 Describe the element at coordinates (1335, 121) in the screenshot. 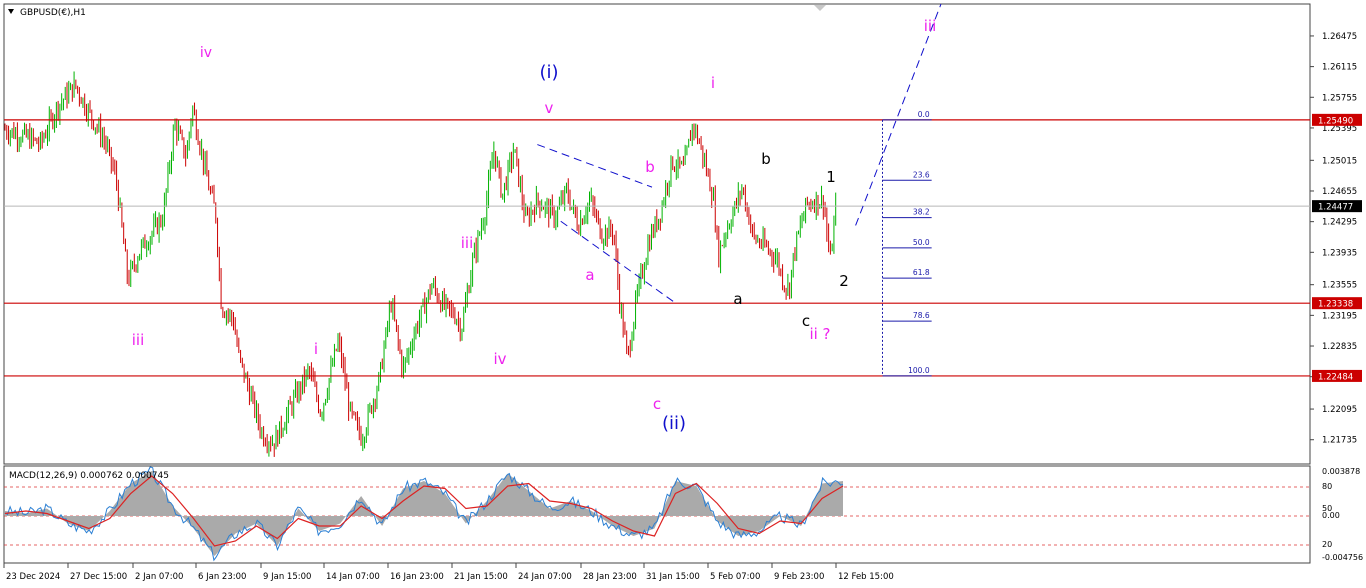

I see `price-label: 1.25490` at that location.